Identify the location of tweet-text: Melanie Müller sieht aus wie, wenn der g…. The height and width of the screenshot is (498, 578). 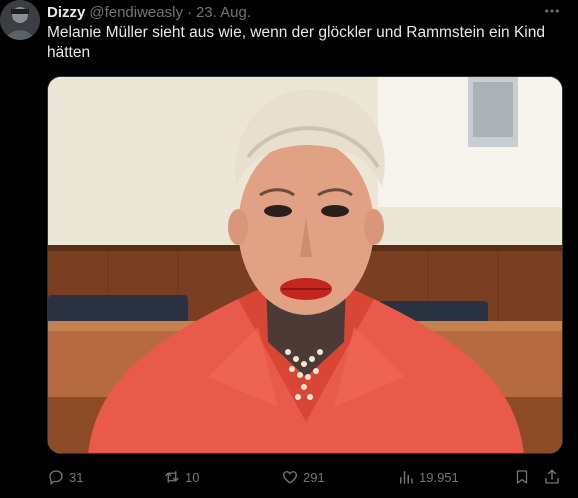
(296, 42).